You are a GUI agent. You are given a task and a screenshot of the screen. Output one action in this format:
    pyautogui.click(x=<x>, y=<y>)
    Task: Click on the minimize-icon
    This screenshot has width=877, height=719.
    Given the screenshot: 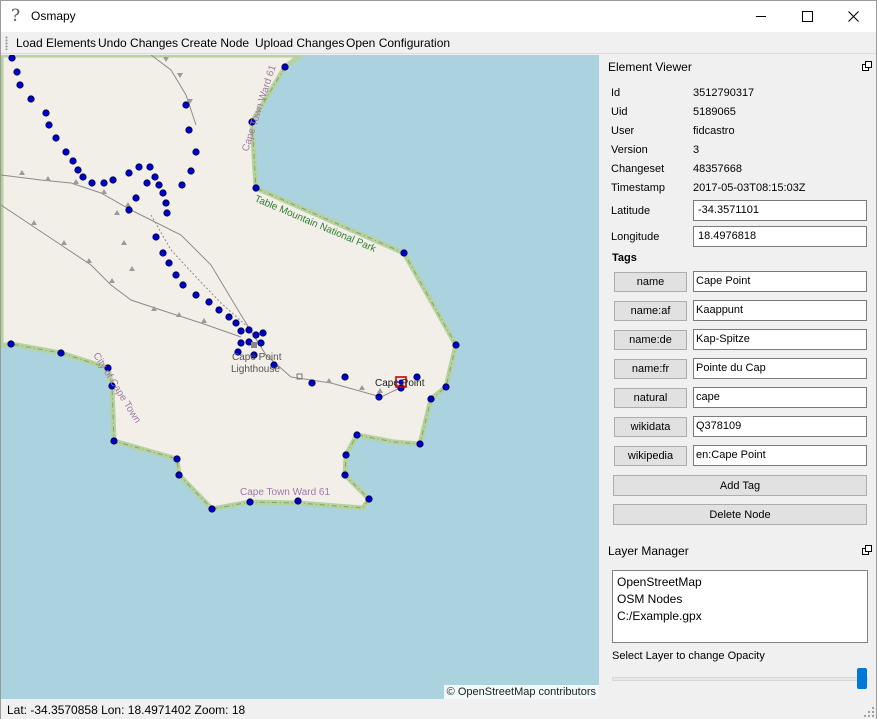 What is the action you would take?
    pyautogui.click(x=760, y=16)
    